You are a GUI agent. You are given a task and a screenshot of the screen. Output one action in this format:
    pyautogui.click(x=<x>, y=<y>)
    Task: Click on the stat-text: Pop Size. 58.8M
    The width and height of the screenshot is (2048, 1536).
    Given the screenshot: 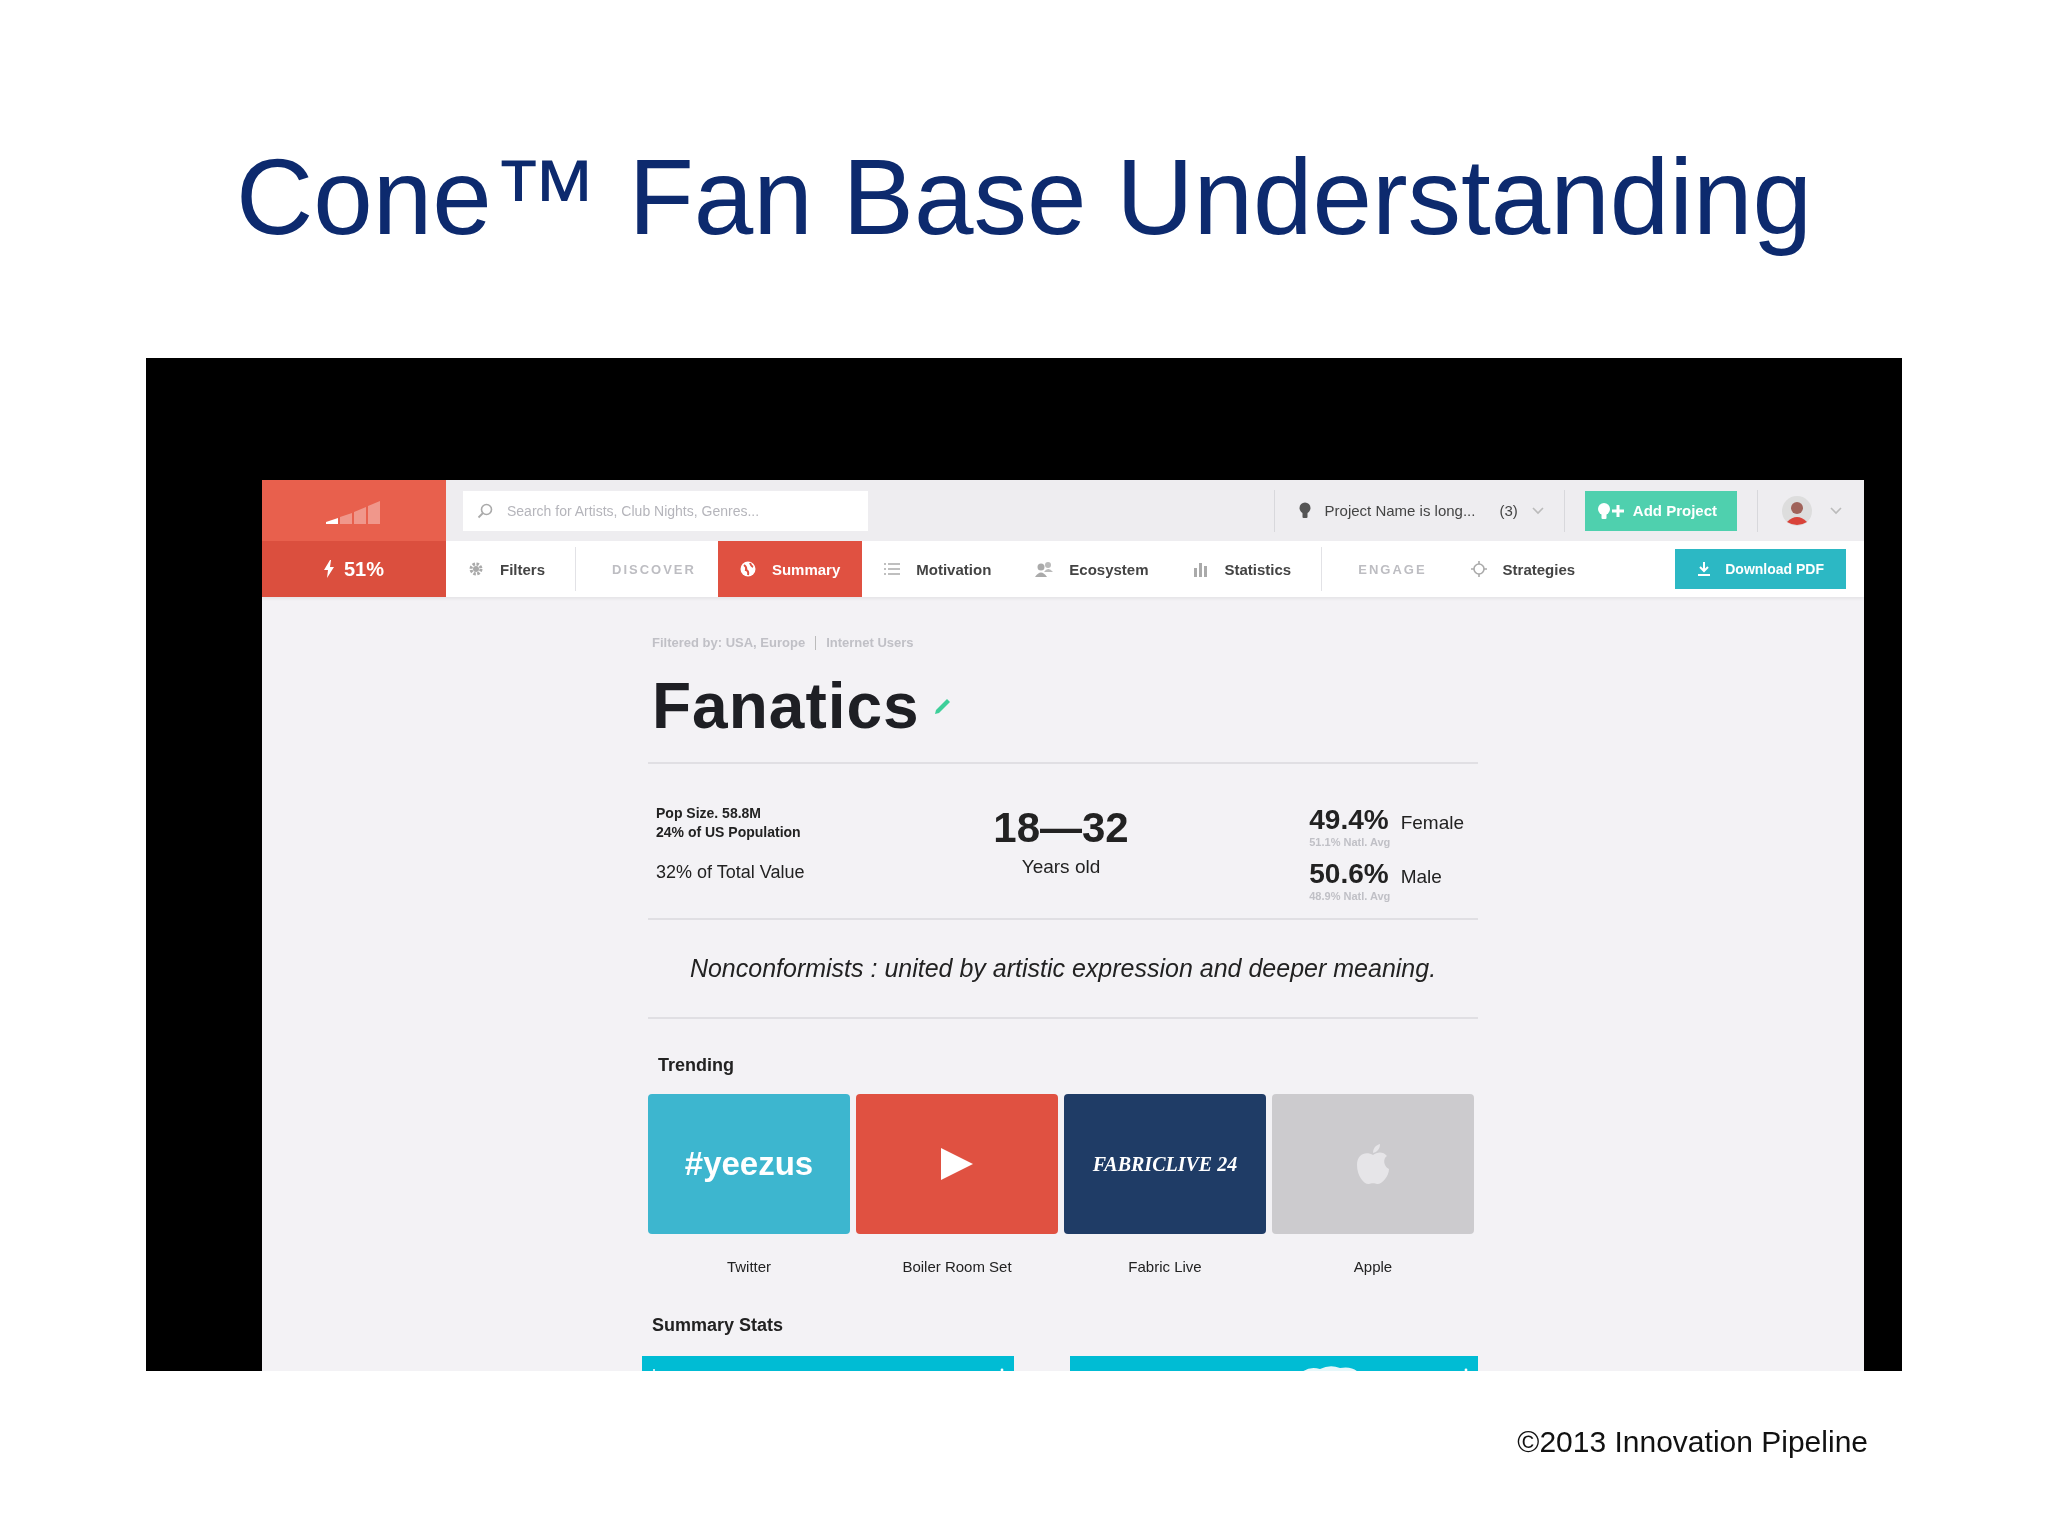 What is the action you would take?
    pyautogui.click(x=709, y=813)
    